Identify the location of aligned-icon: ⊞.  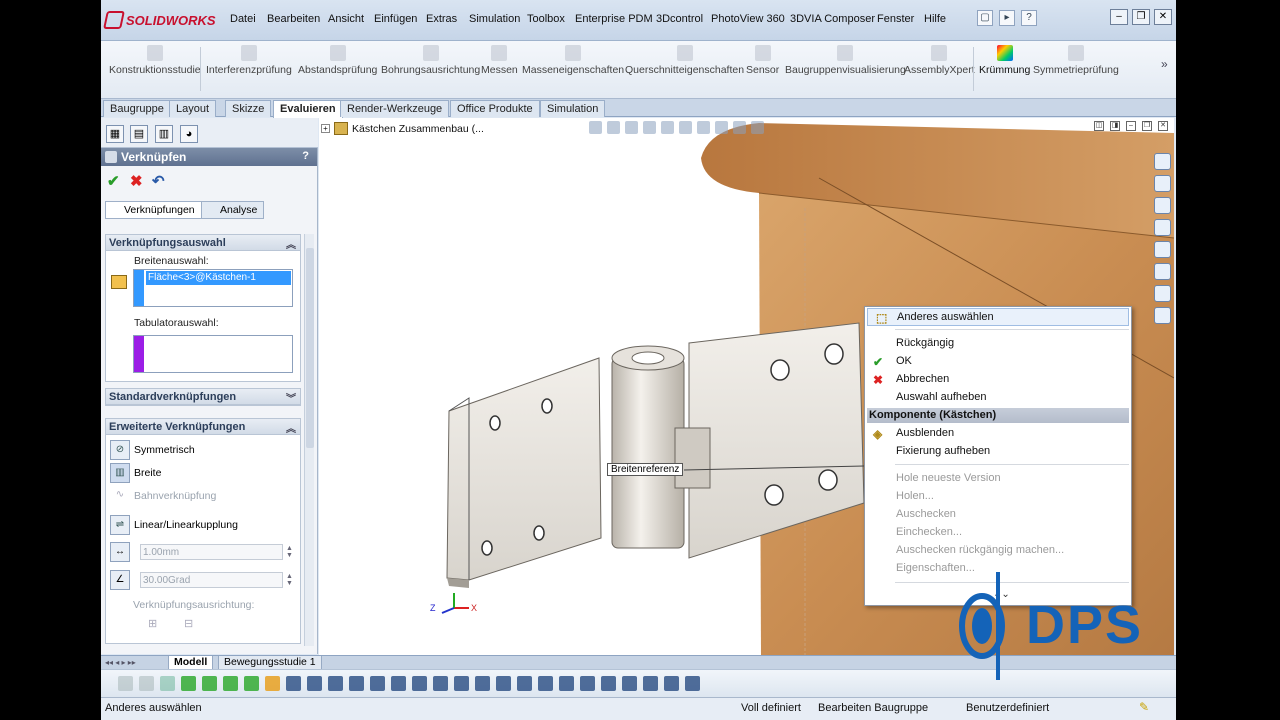
(157, 625).